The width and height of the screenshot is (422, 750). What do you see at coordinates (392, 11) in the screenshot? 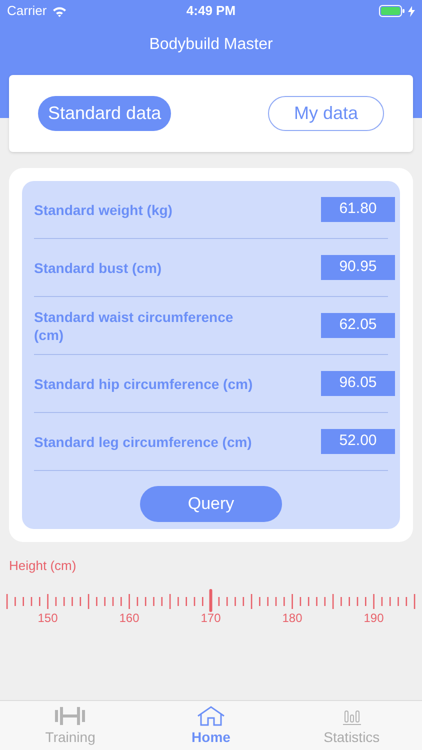
I see `battery-icon` at bounding box center [392, 11].